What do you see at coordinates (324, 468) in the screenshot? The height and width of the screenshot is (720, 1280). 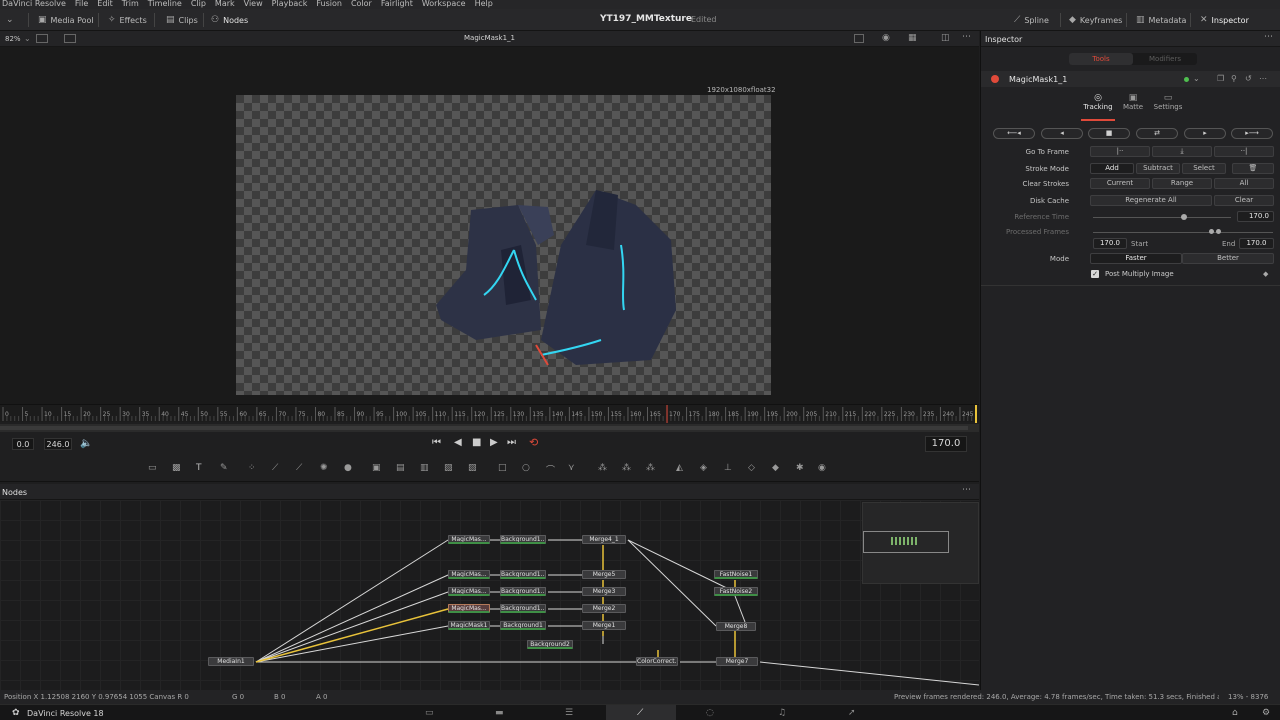 I see `brightness-tool-icon: ✺` at bounding box center [324, 468].